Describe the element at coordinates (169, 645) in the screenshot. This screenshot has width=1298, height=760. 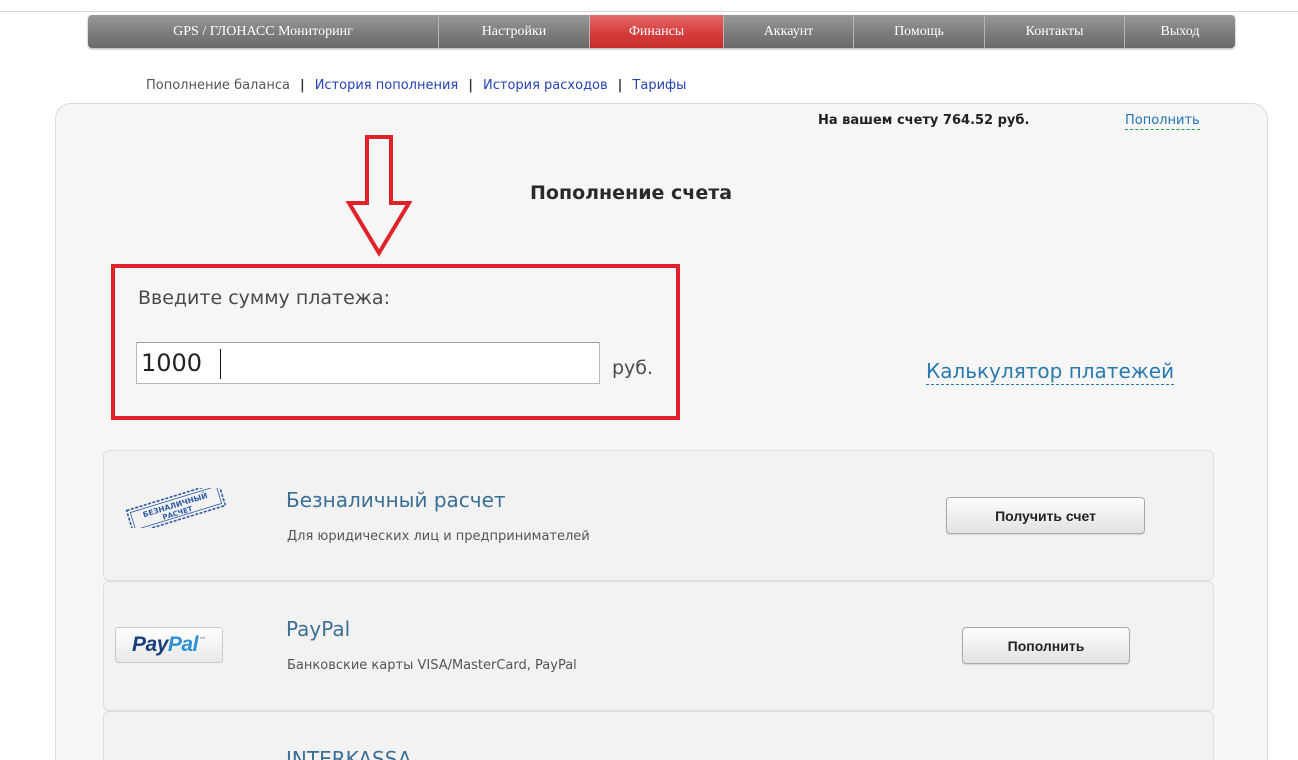
I see `paypal-logo: PayPal ™` at that location.